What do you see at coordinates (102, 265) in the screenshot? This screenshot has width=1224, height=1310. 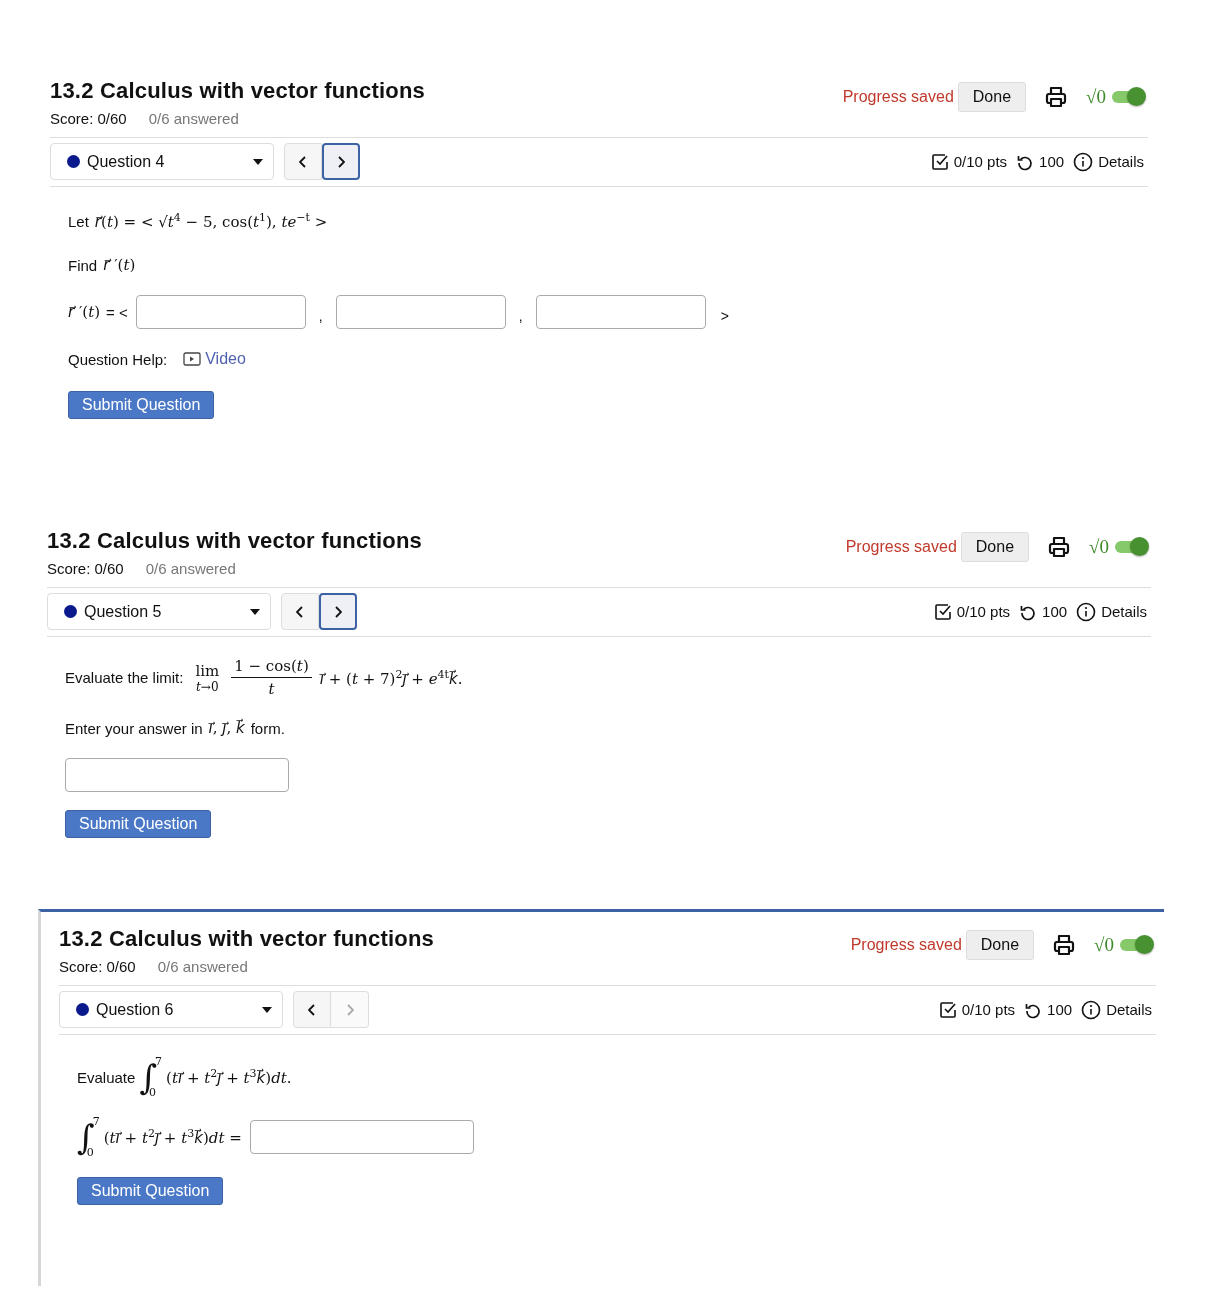 I see `question-text: Find r⃗ ′(t)` at bounding box center [102, 265].